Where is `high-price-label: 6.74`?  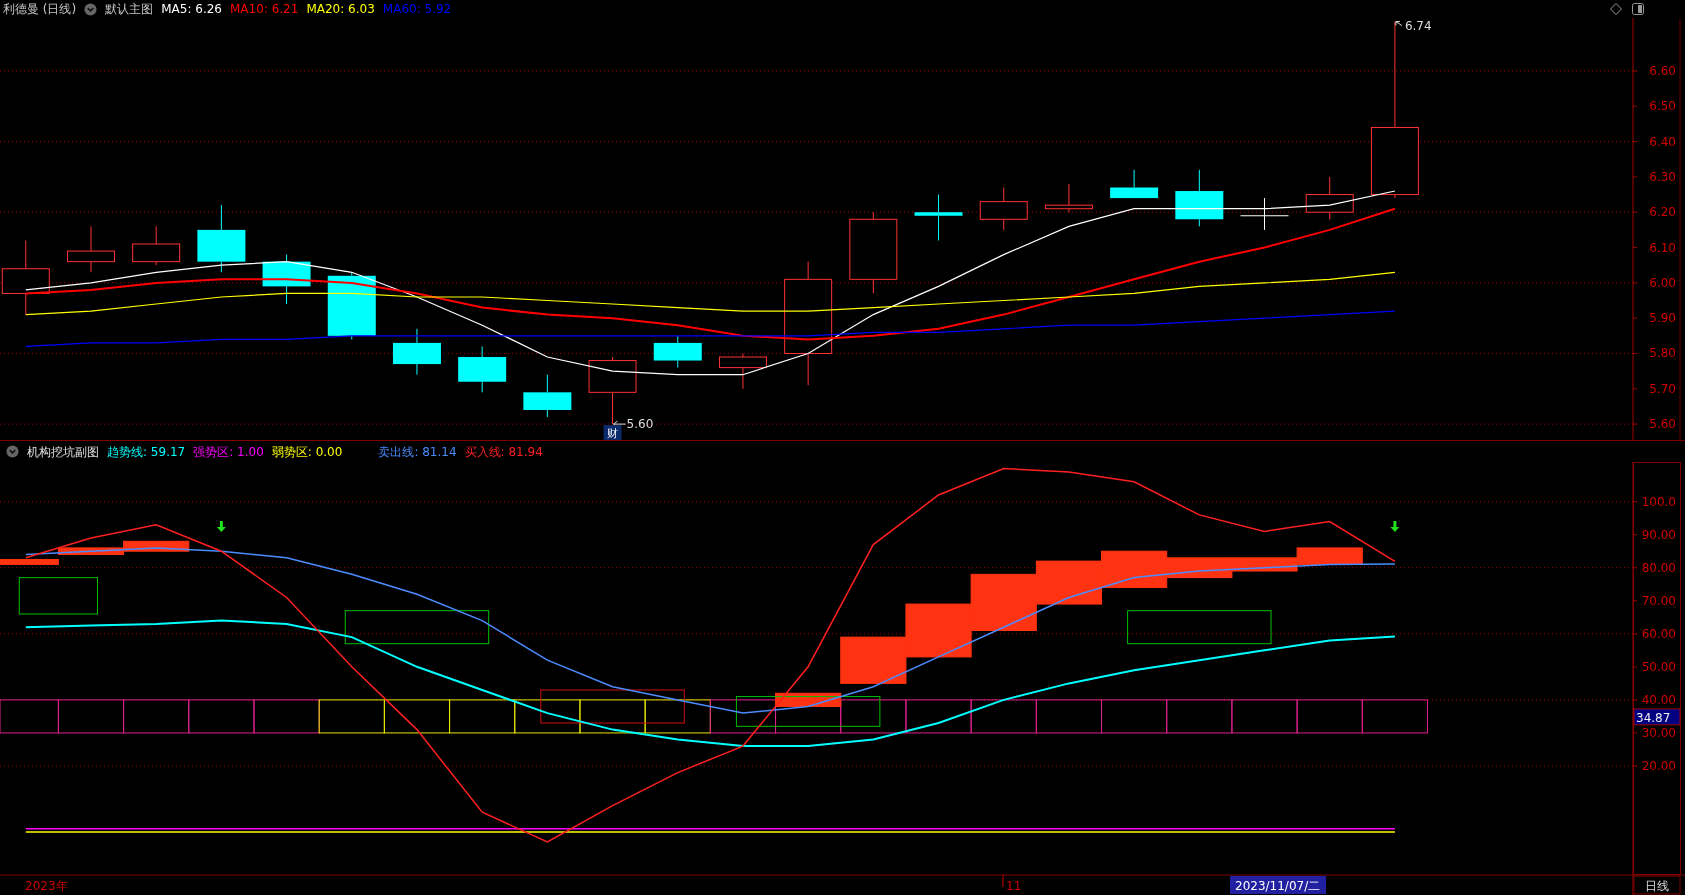 high-price-label: 6.74 is located at coordinates (1418, 25).